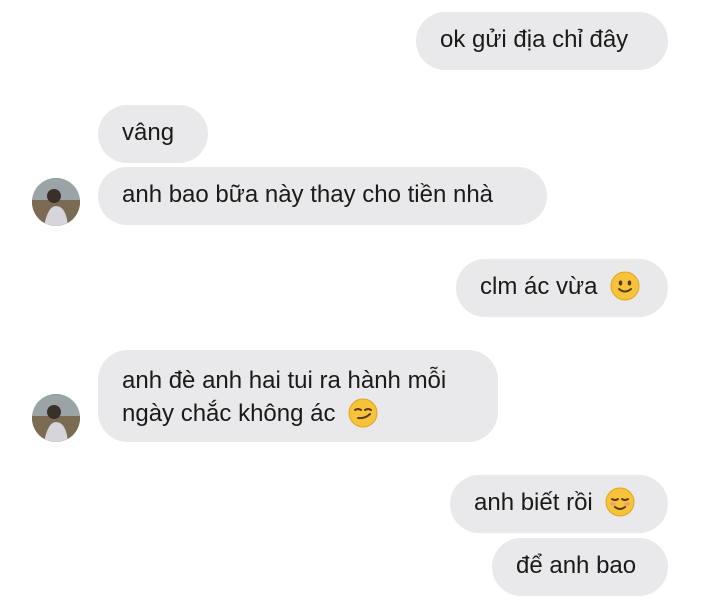 This screenshot has height=600, width=720. I want to click on message-bubble-outgoing: clm ác vừa, so click(562, 288).